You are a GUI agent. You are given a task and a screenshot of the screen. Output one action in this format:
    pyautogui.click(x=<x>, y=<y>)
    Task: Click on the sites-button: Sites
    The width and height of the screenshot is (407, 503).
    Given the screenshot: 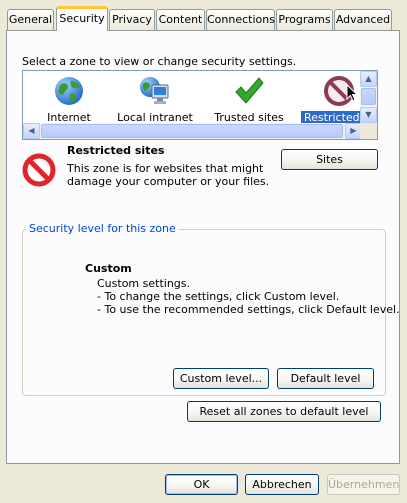 What is the action you would take?
    pyautogui.click(x=329, y=159)
    